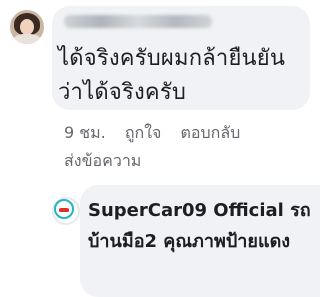 The height and width of the screenshot is (297, 320). I want to click on send-message-button: ส่งข้อความ, so click(152, 161).